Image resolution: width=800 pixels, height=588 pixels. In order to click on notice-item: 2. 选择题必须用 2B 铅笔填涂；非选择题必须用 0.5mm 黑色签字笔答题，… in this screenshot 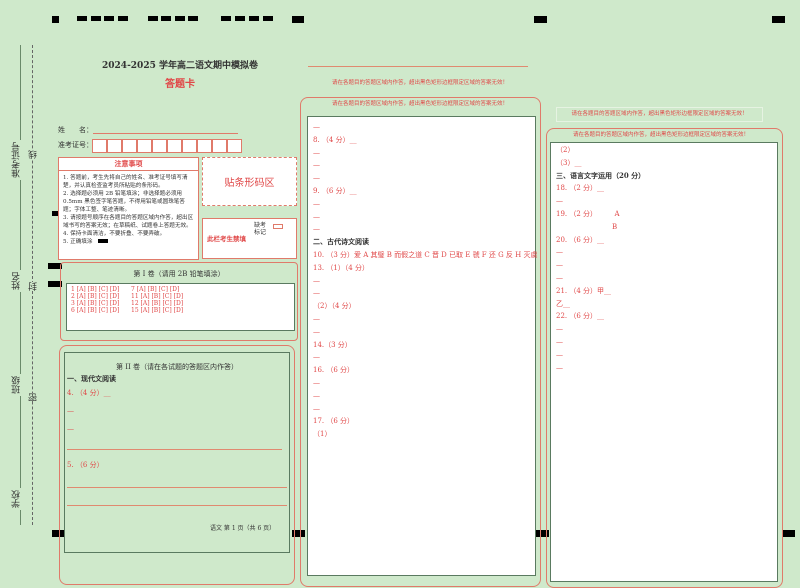, I will do `click(124, 202)`.